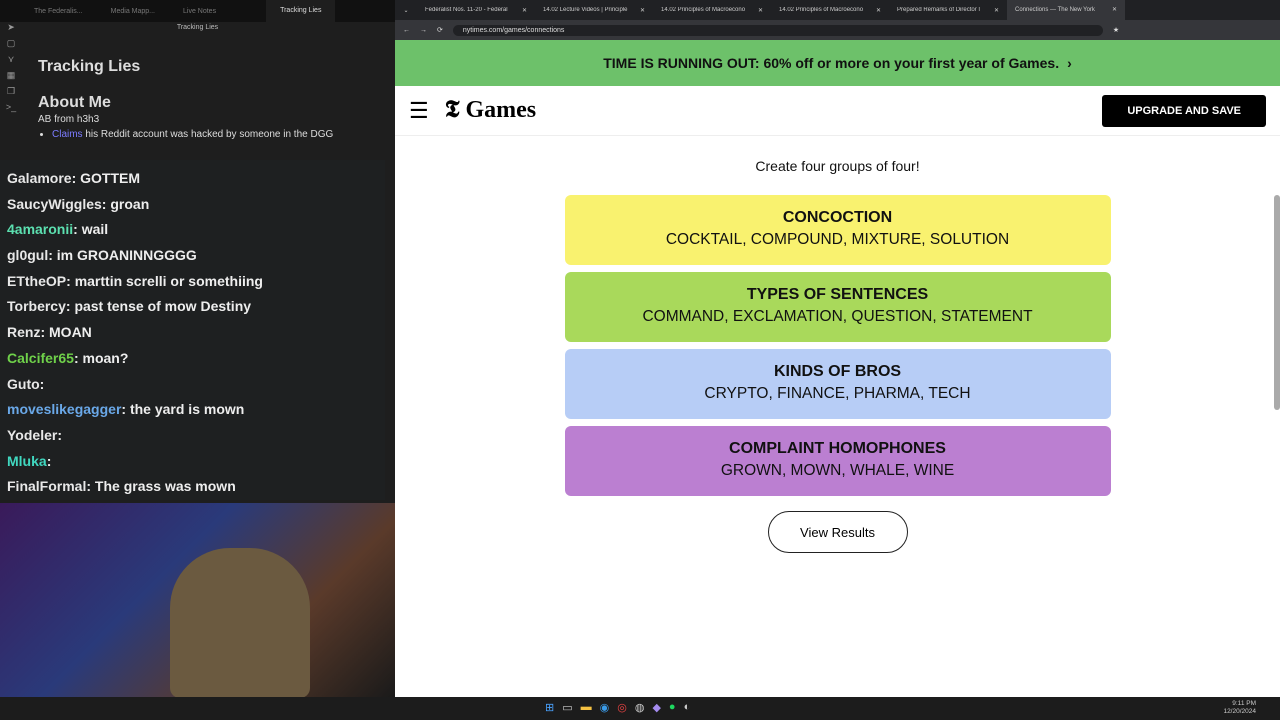 This screenshot has height=720, width=1280. Describe the element at coordinates (69, 119) in the screenshot. I see `note-subtitle: AB from h3h3` at that location.